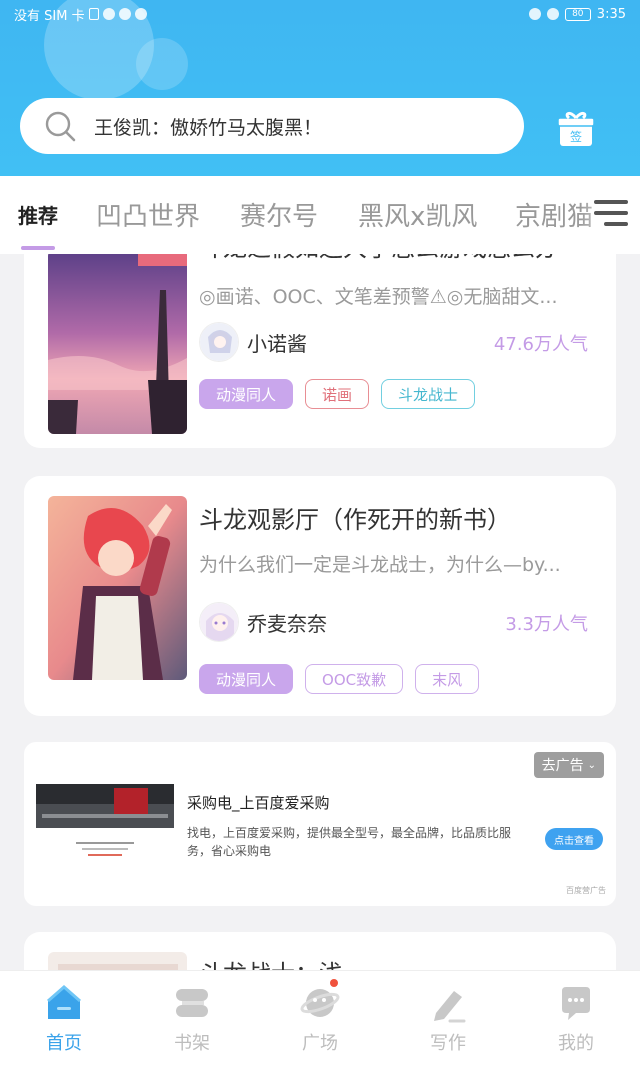  What do you see at coordinates (334, 983) in the screenshot?
I see `notification-badge` at bounding box center [334, 983].